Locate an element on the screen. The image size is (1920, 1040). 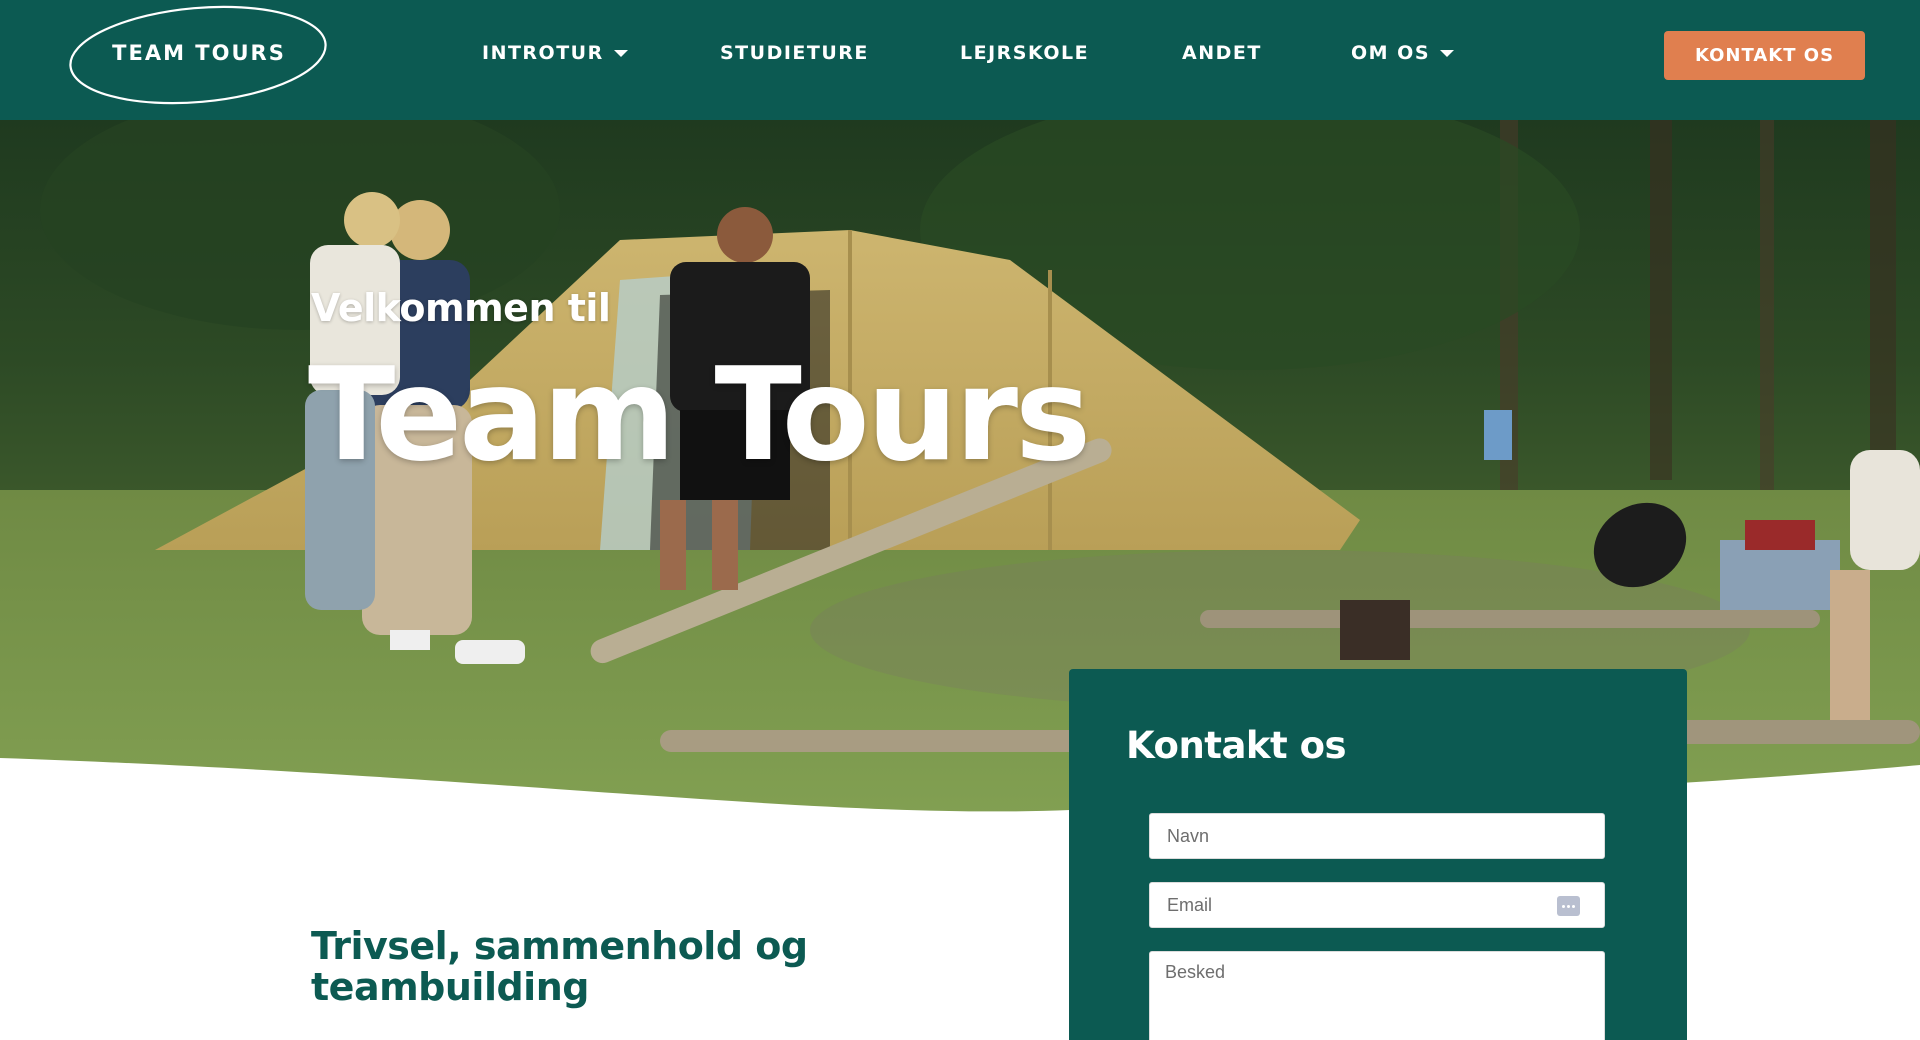
email-field is located at coordinates (1377, 905).